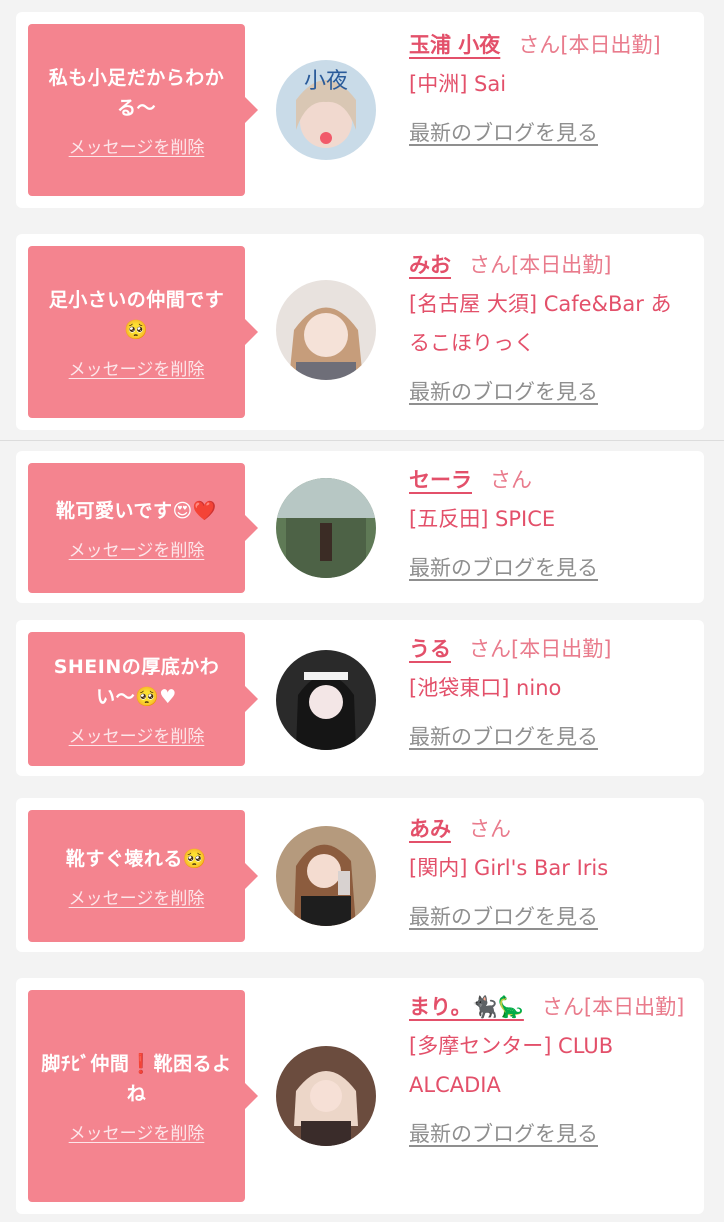 This screenshot has height=1222, width=724. I want to click on cast-info: 玉浦 小夜 さん[本日出勤] [中洲] Sai 最新のブログを見る, so click(550, 89).